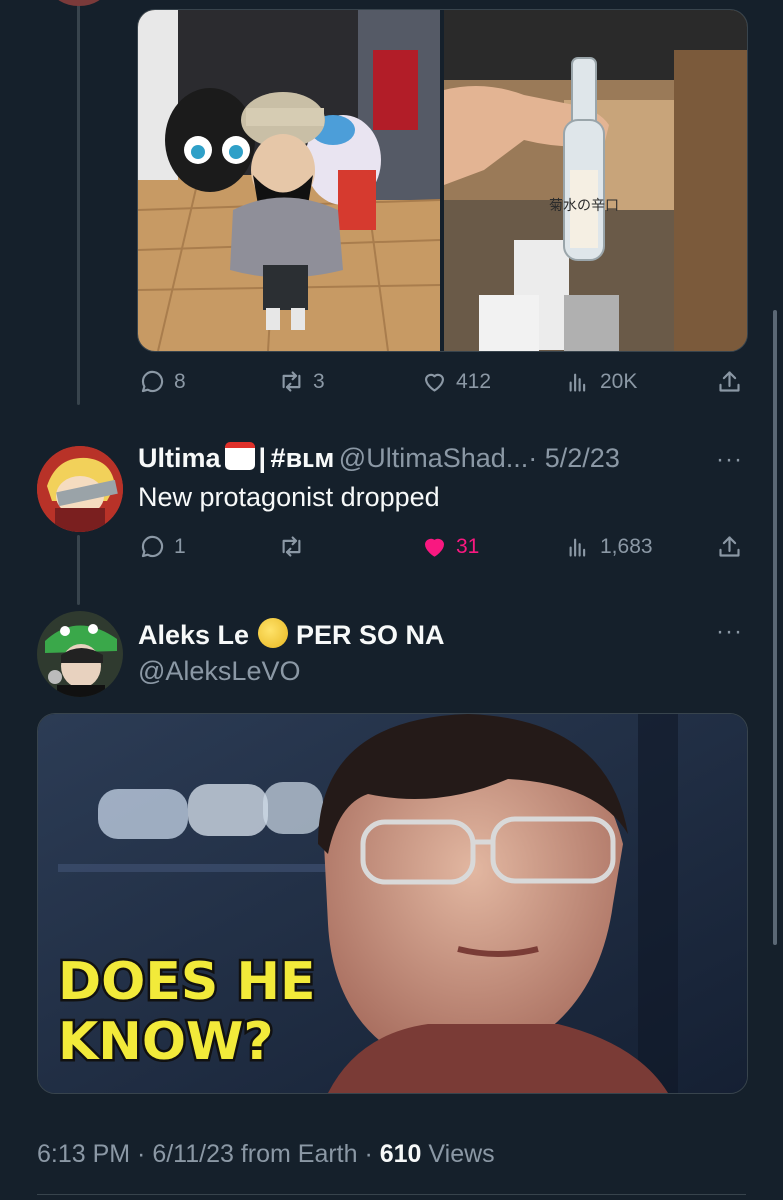 The width and height of the screenshot is (783, 1200). What do you see at coordinates (370, 635) in the screenshot?
I see `tweet3-display-name-suffix: PER SO NA` at bounding box center [370, 635].